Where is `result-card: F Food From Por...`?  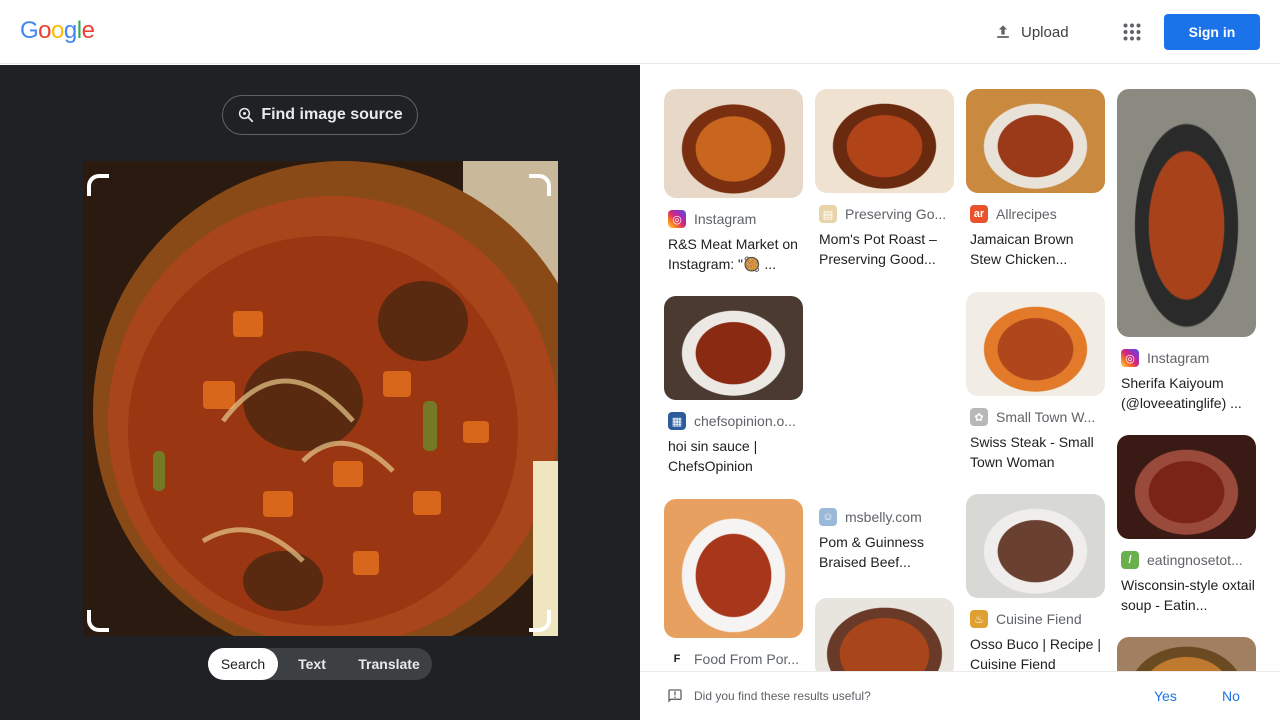
result-card: F Food From Por... is located at coordinates (733, 583).